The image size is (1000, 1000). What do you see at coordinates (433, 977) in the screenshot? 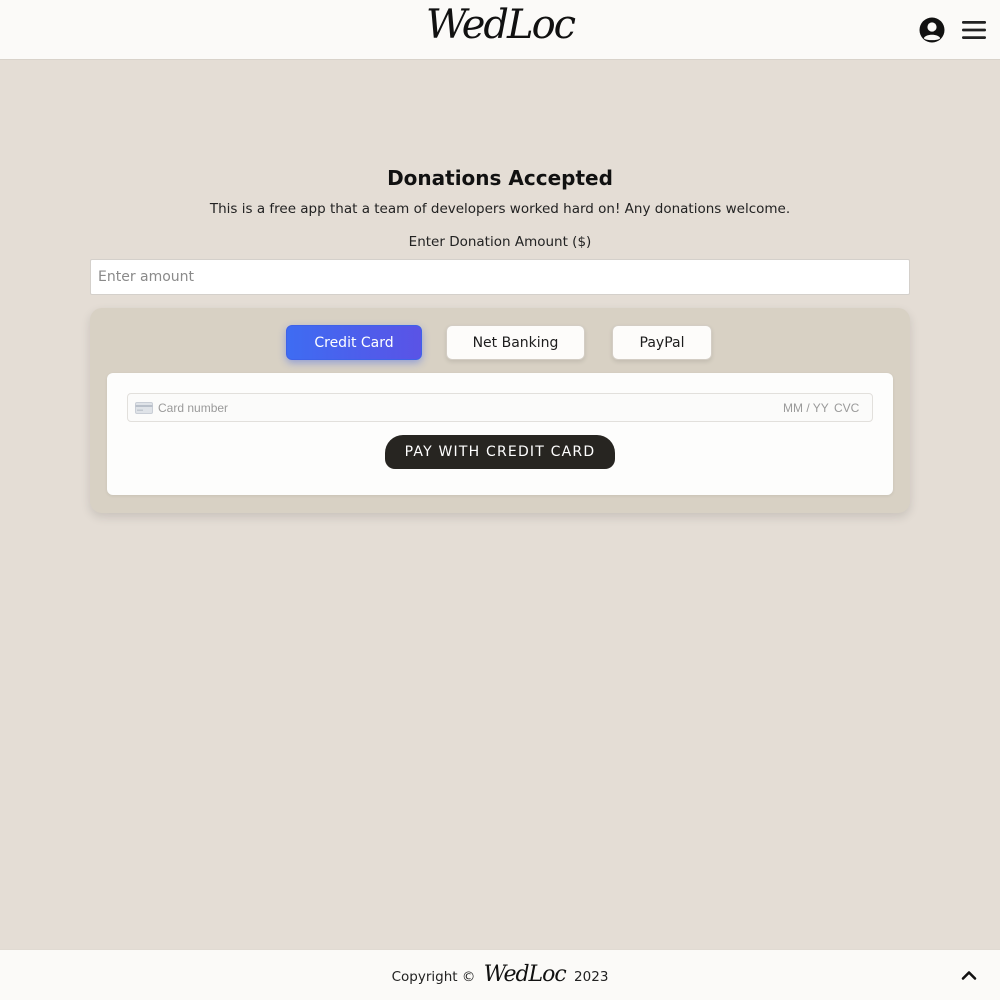
I see `copyright-prefix: Copyright ©` at bounding box center [433, 977].